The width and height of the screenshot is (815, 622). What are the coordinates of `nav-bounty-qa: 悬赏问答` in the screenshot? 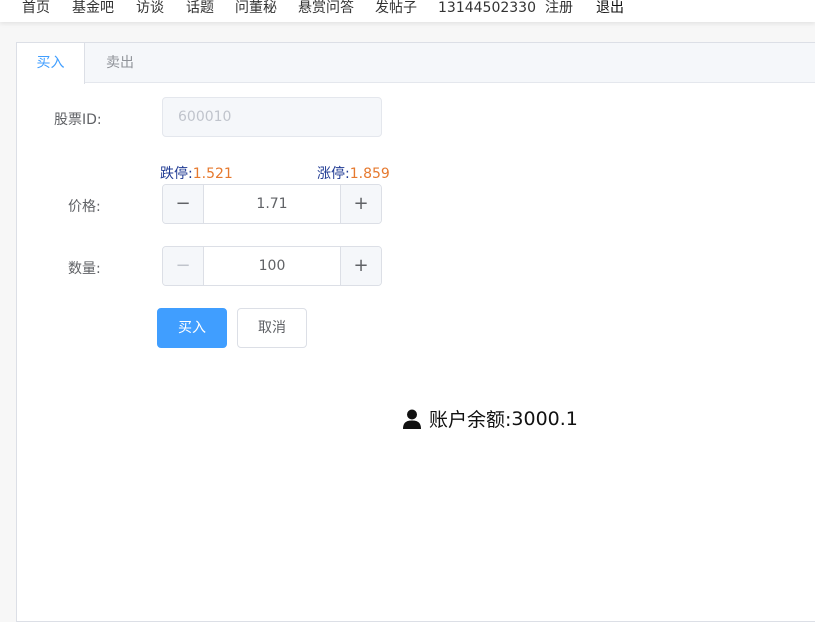 It's located at (326, 8).